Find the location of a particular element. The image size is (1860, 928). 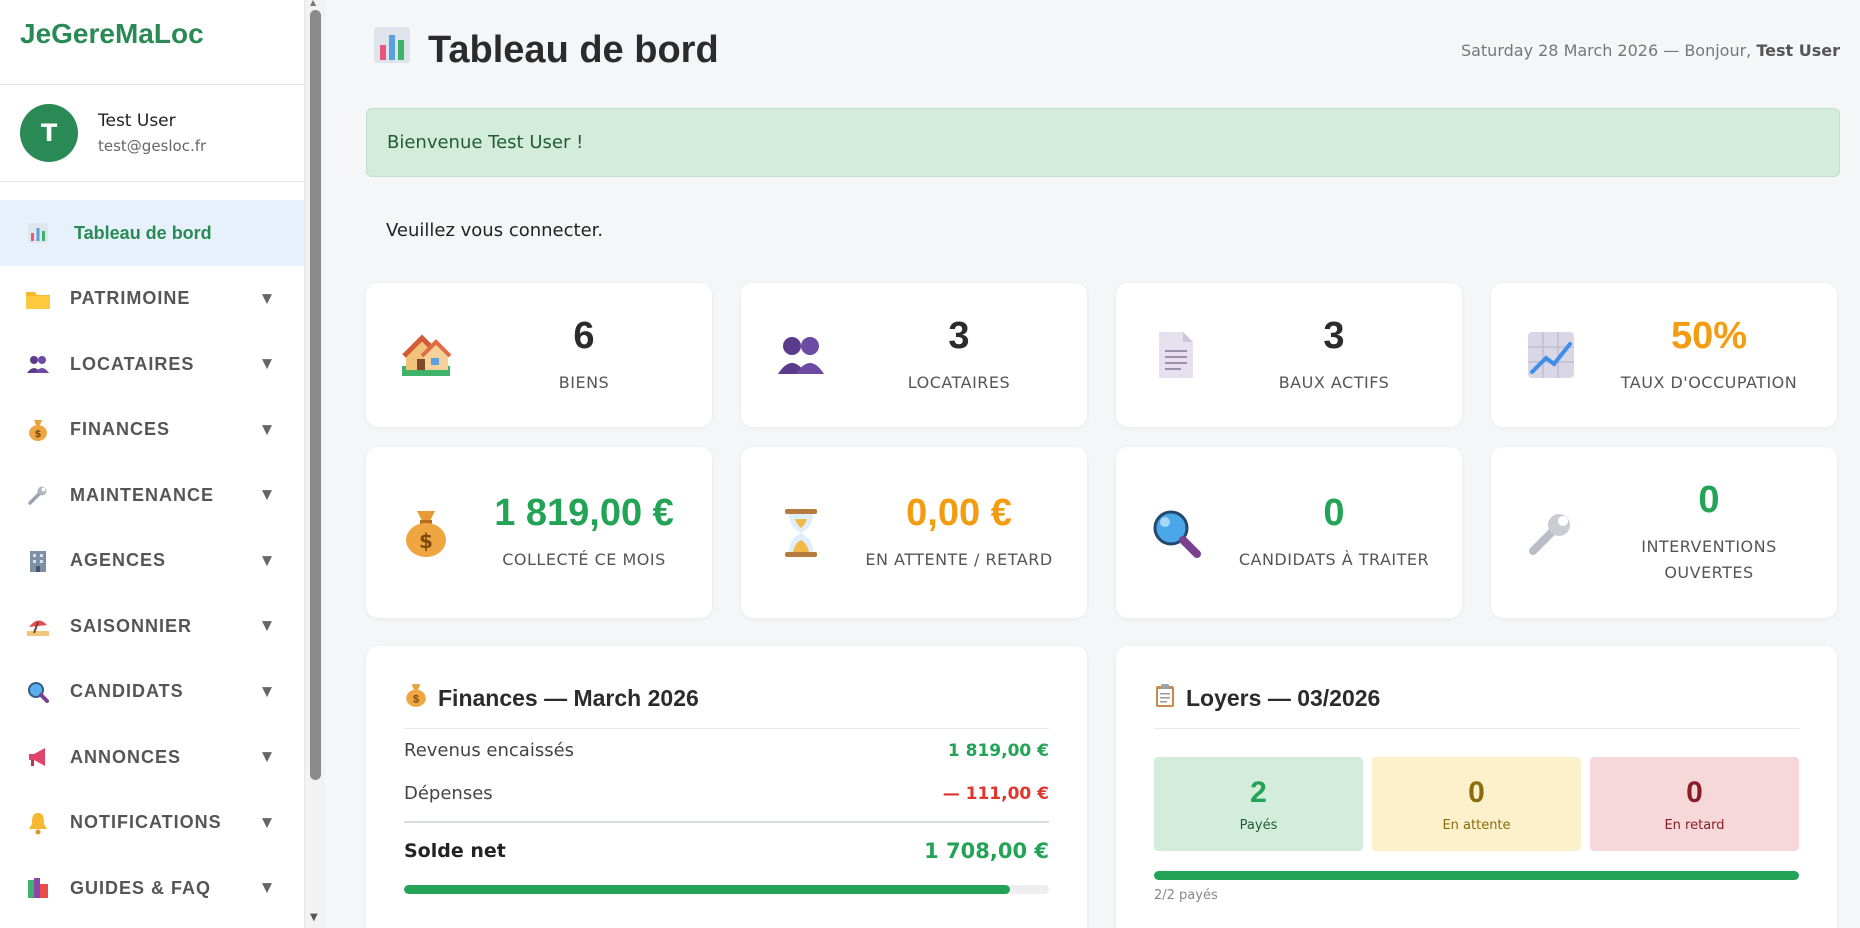

sidebar-item-agences: AGENCES ▼ is located at coordinates (152, 561).